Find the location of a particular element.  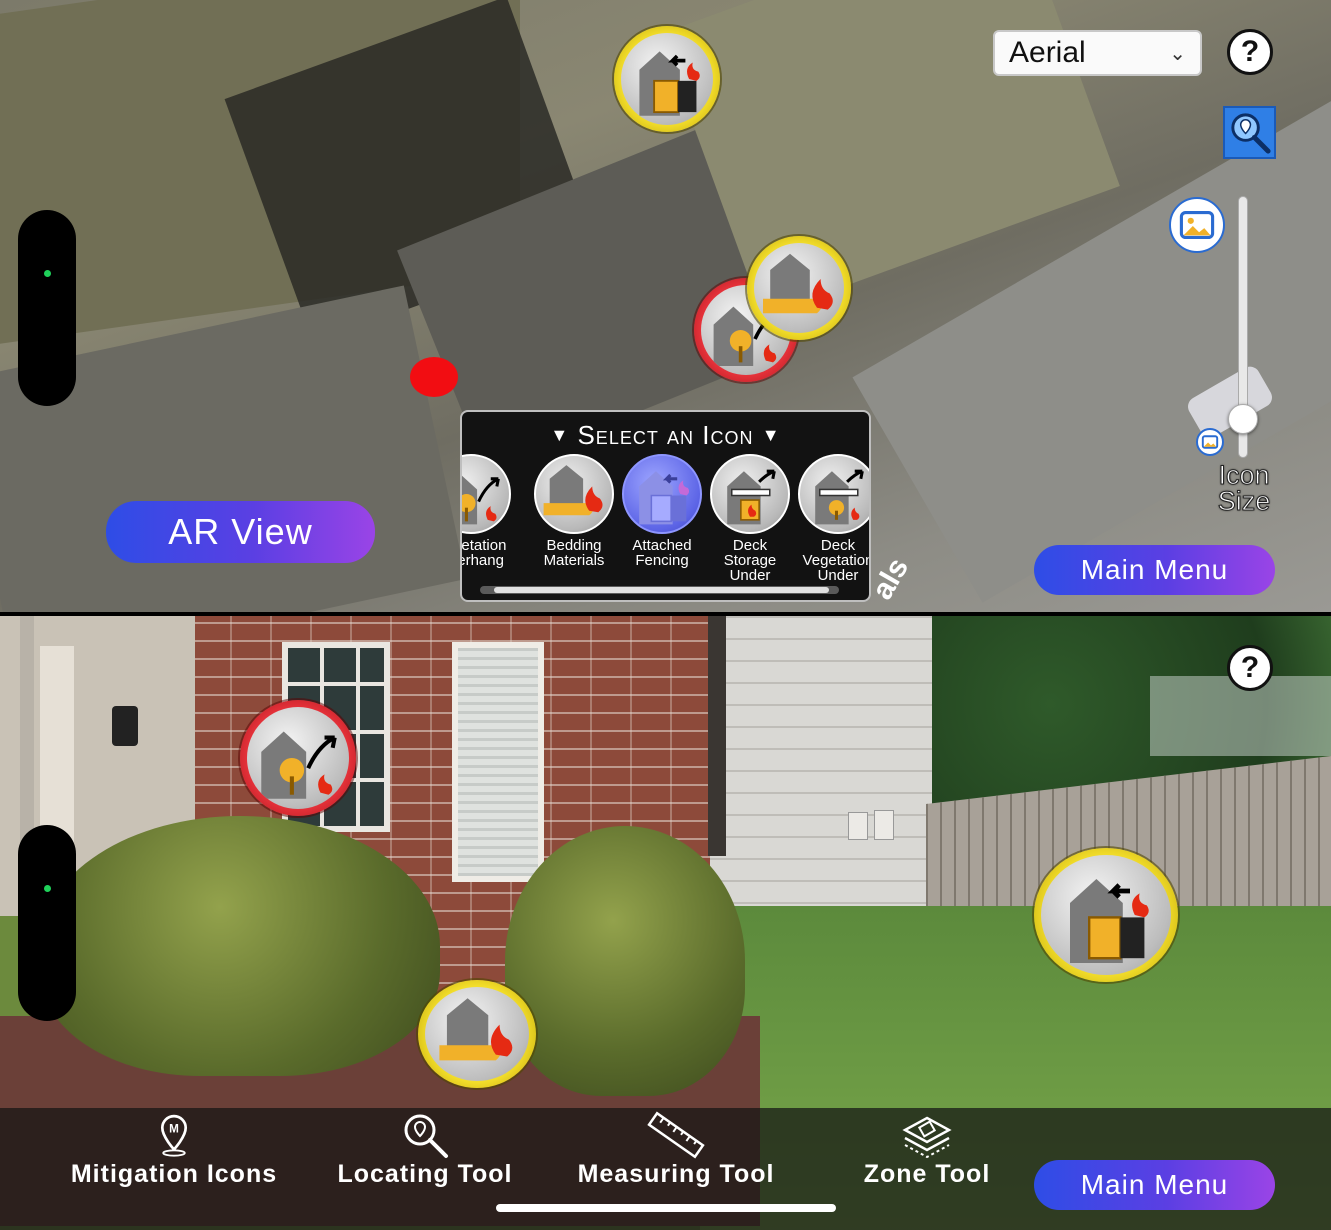

main-menu-button-bottom: Main Menu is located at coordinates (1154, 1185).